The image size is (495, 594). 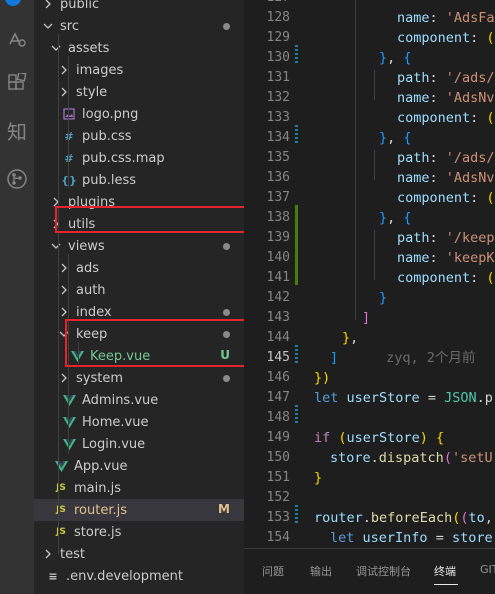 I want to click on code-token: dispatch, so click(x=411, y=458).